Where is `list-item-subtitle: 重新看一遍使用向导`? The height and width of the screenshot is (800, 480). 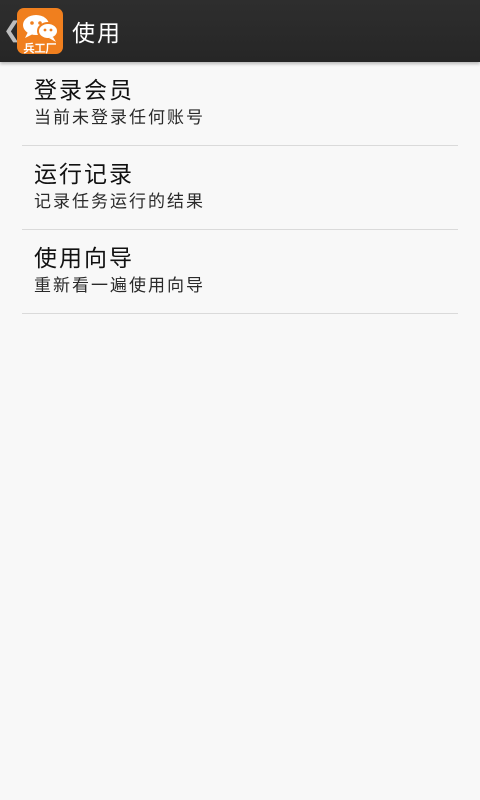
list-item-subtitle: 重新看一遍使用向导 is located at coordinates (119, 286).